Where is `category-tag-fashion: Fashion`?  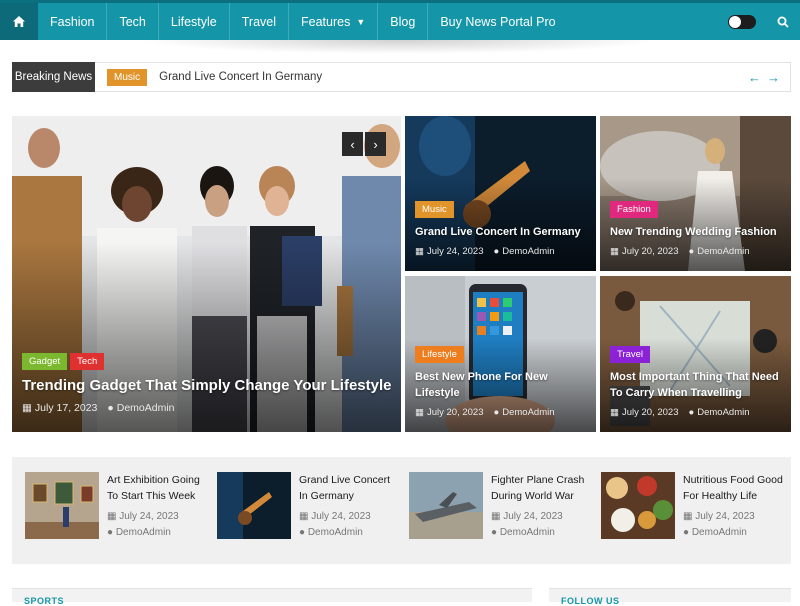 category-tag-fashion: Fashion is located at coordinates (634, 209).